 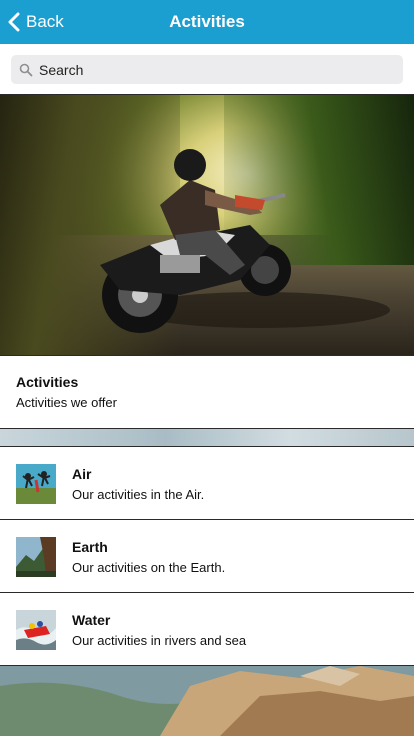 I want to click on list-item-water: Water Our activities in rivers and sea, so click(x=207, y=629).